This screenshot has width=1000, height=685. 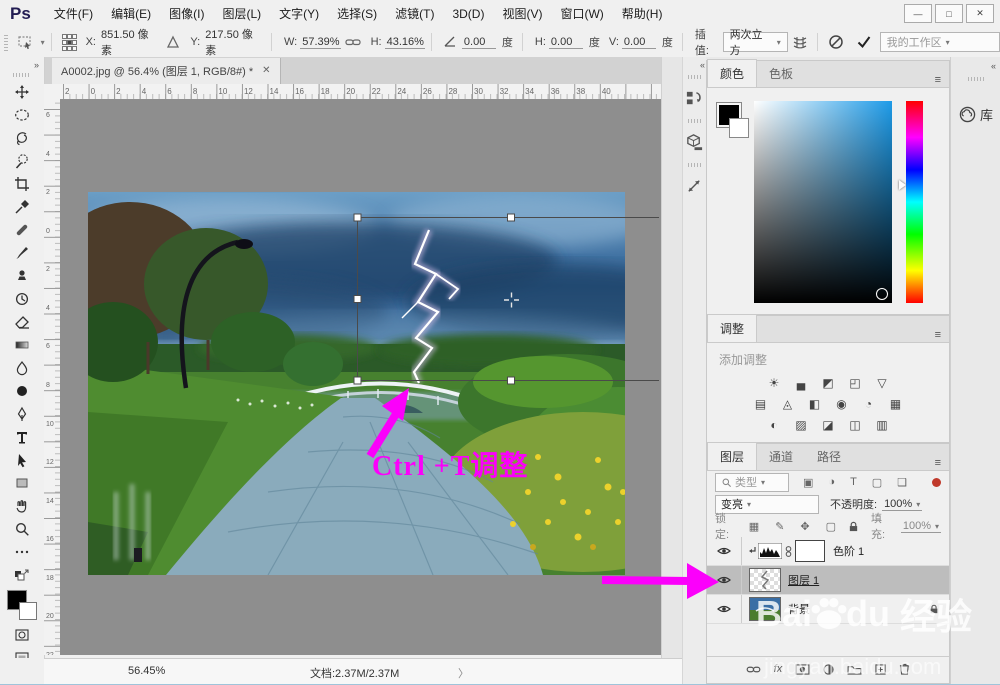 What do you see at coordinates (882, 425) in the screenshot?
I see `gradient-map-icon: ▥` at bounding box center [882, 425].